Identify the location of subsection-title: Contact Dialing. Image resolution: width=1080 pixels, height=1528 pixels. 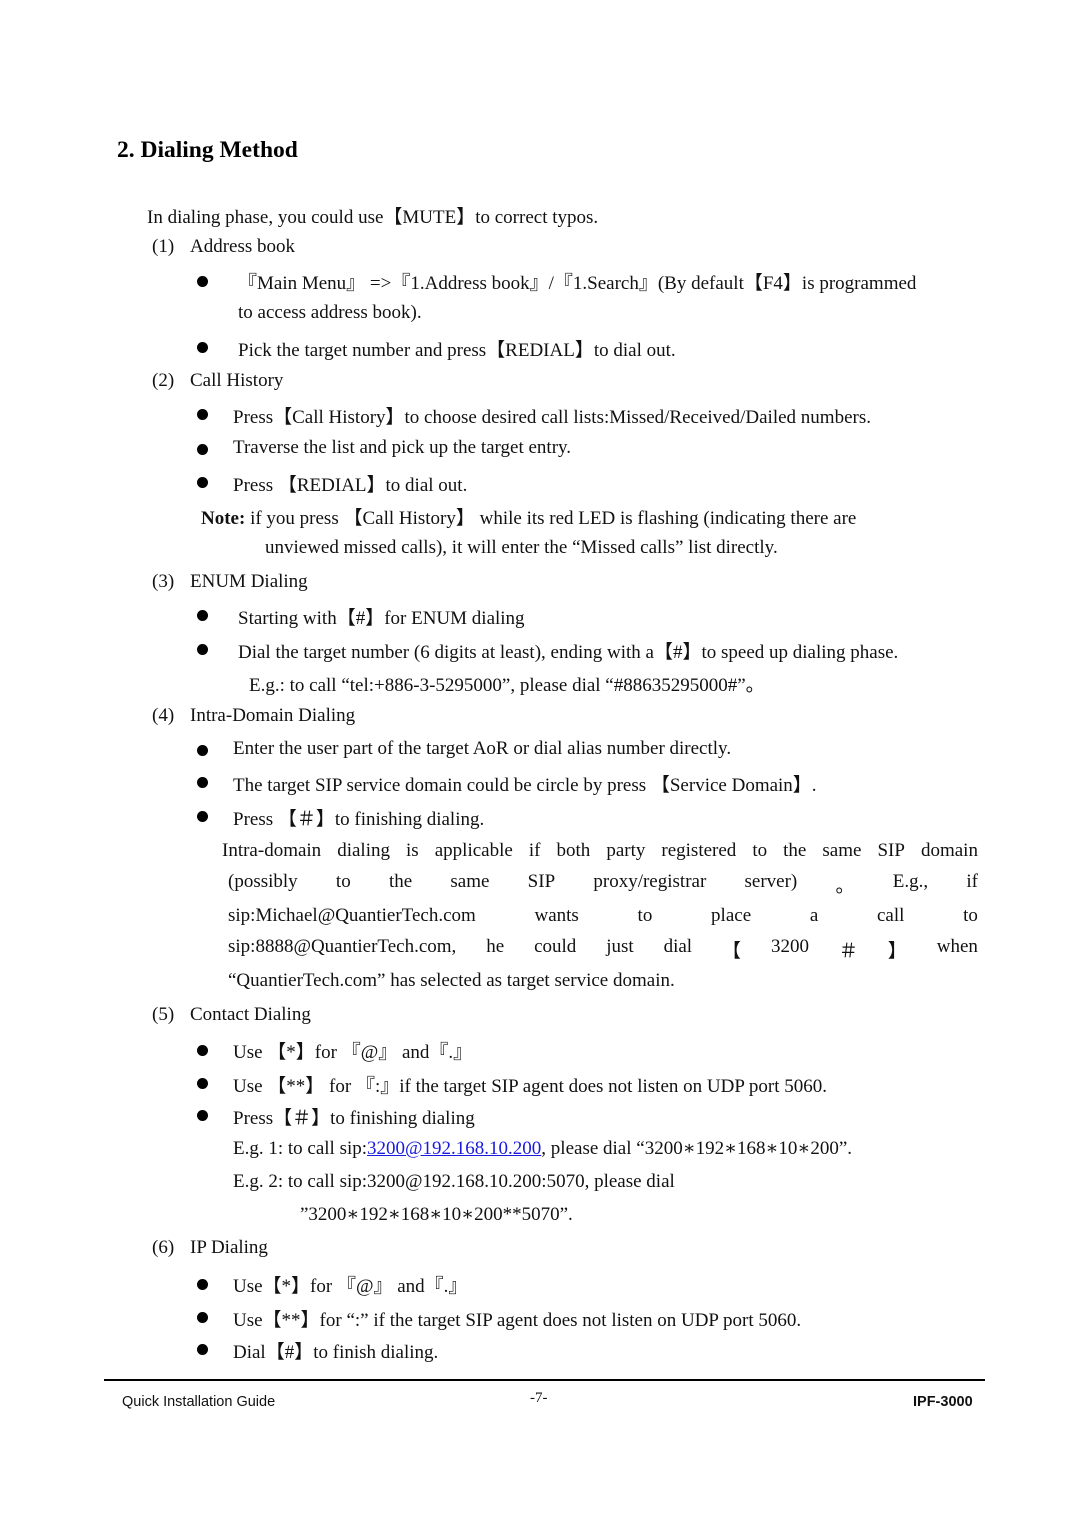
(250, 1014).